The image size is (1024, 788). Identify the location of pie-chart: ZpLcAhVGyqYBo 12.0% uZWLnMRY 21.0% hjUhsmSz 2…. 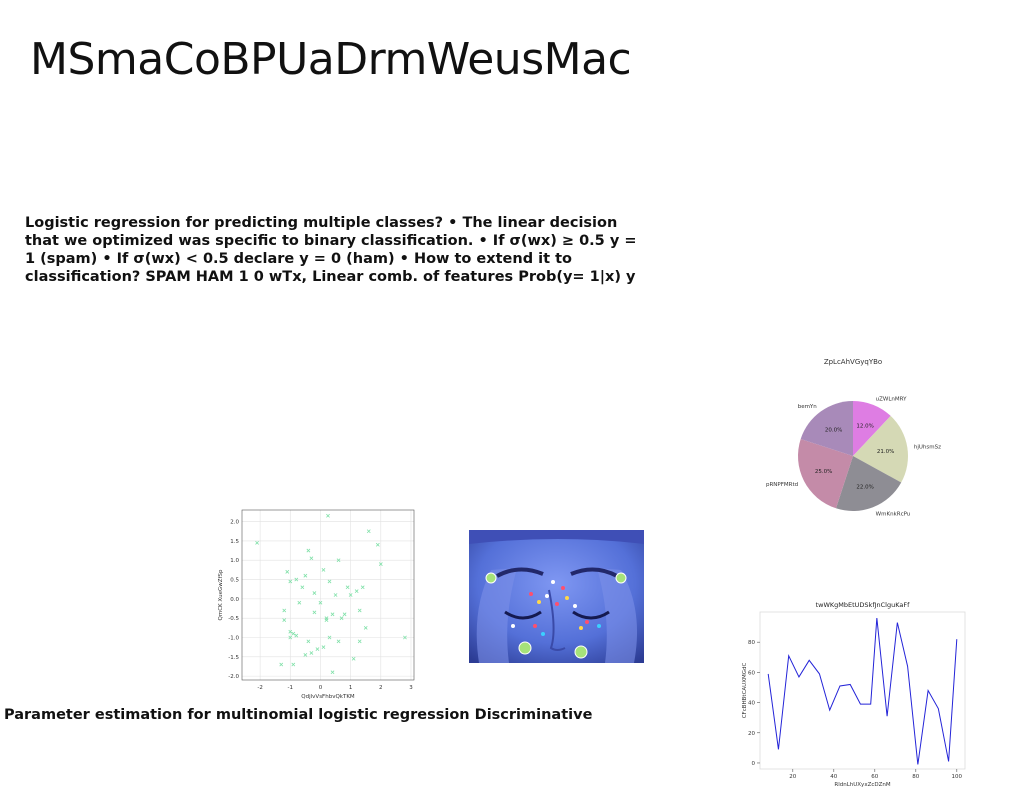
(853, 437).